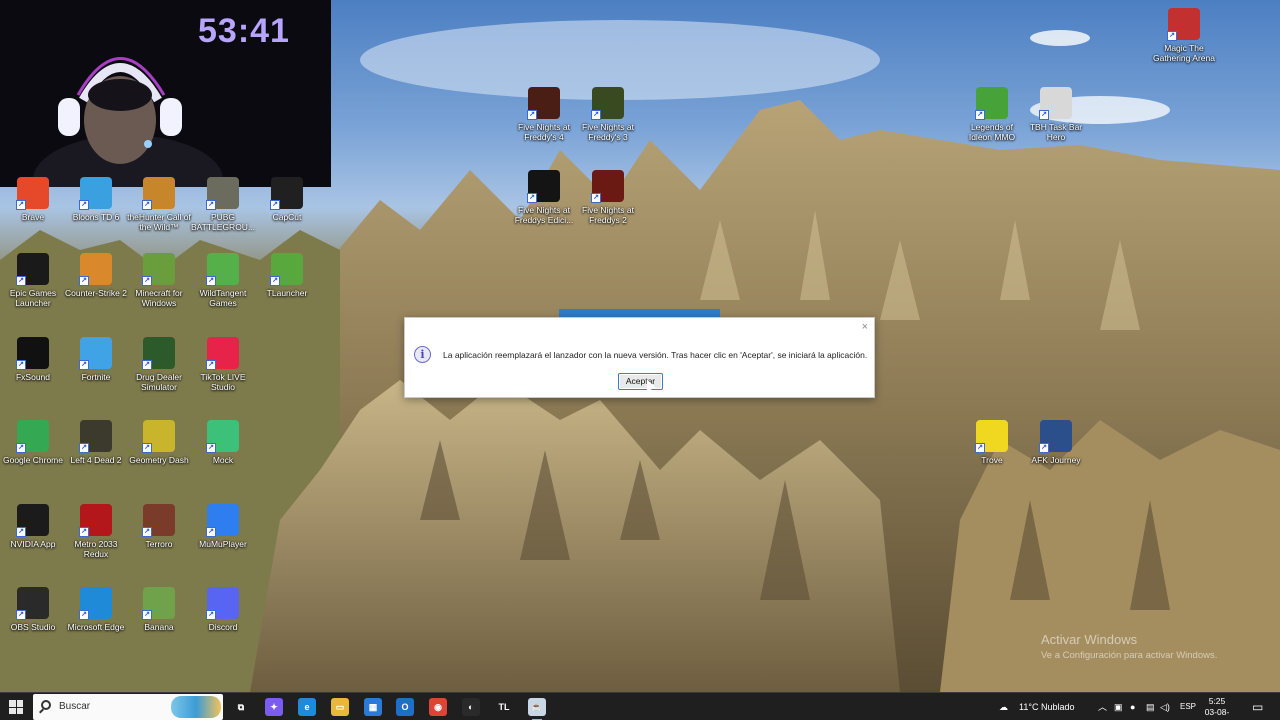 The image size is (1280, 720). What do you see at coordinates (33, 544) in the screenshot?
I see `desktop-icon-label: NVIDIA App` at bounding box center [33, 544].